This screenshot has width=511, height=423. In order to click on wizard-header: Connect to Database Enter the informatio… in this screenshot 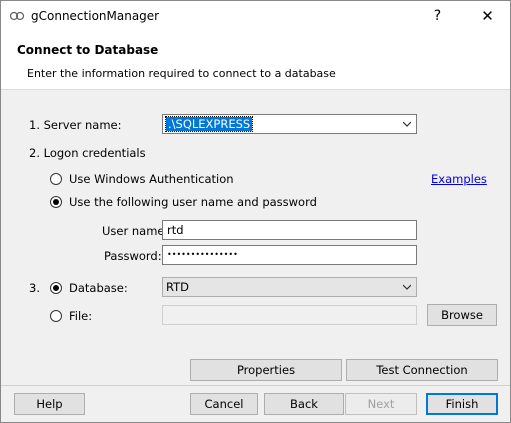, I will do `click(255, 60)`.